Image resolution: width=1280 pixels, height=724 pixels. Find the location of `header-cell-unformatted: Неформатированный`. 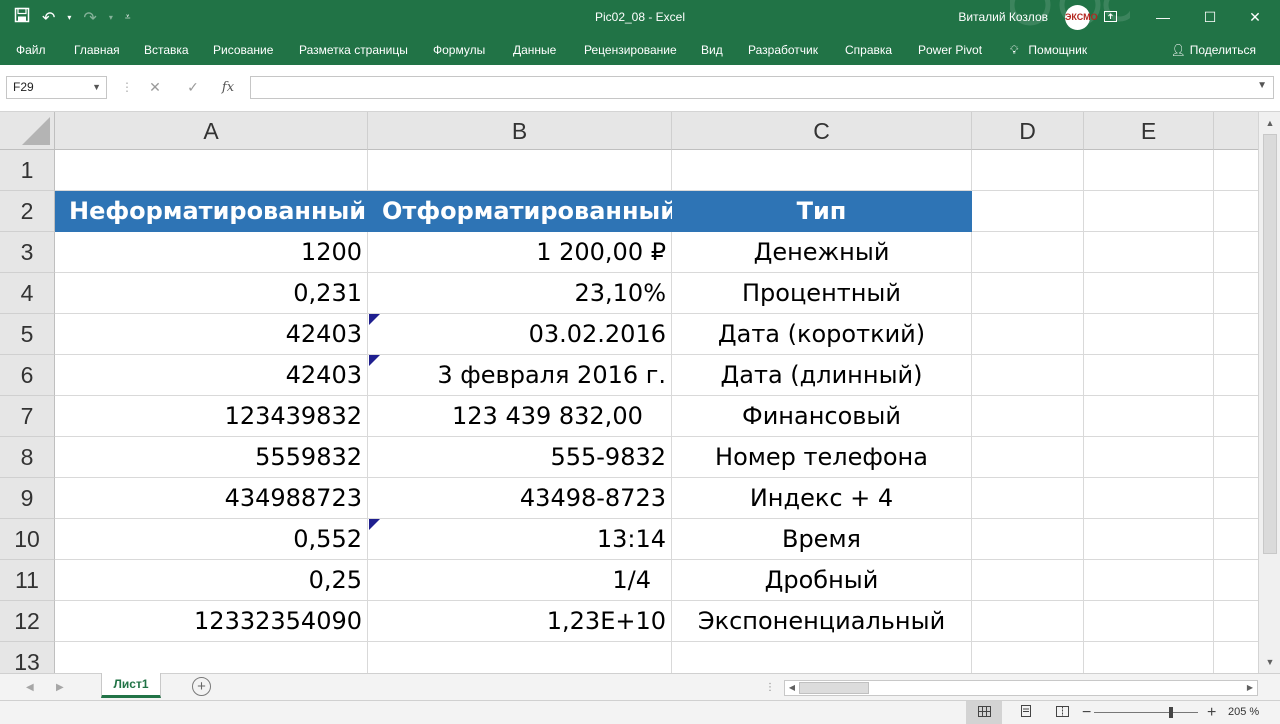

header-cell-unformatted: Неформатированный is located at coordinates (211, 211).